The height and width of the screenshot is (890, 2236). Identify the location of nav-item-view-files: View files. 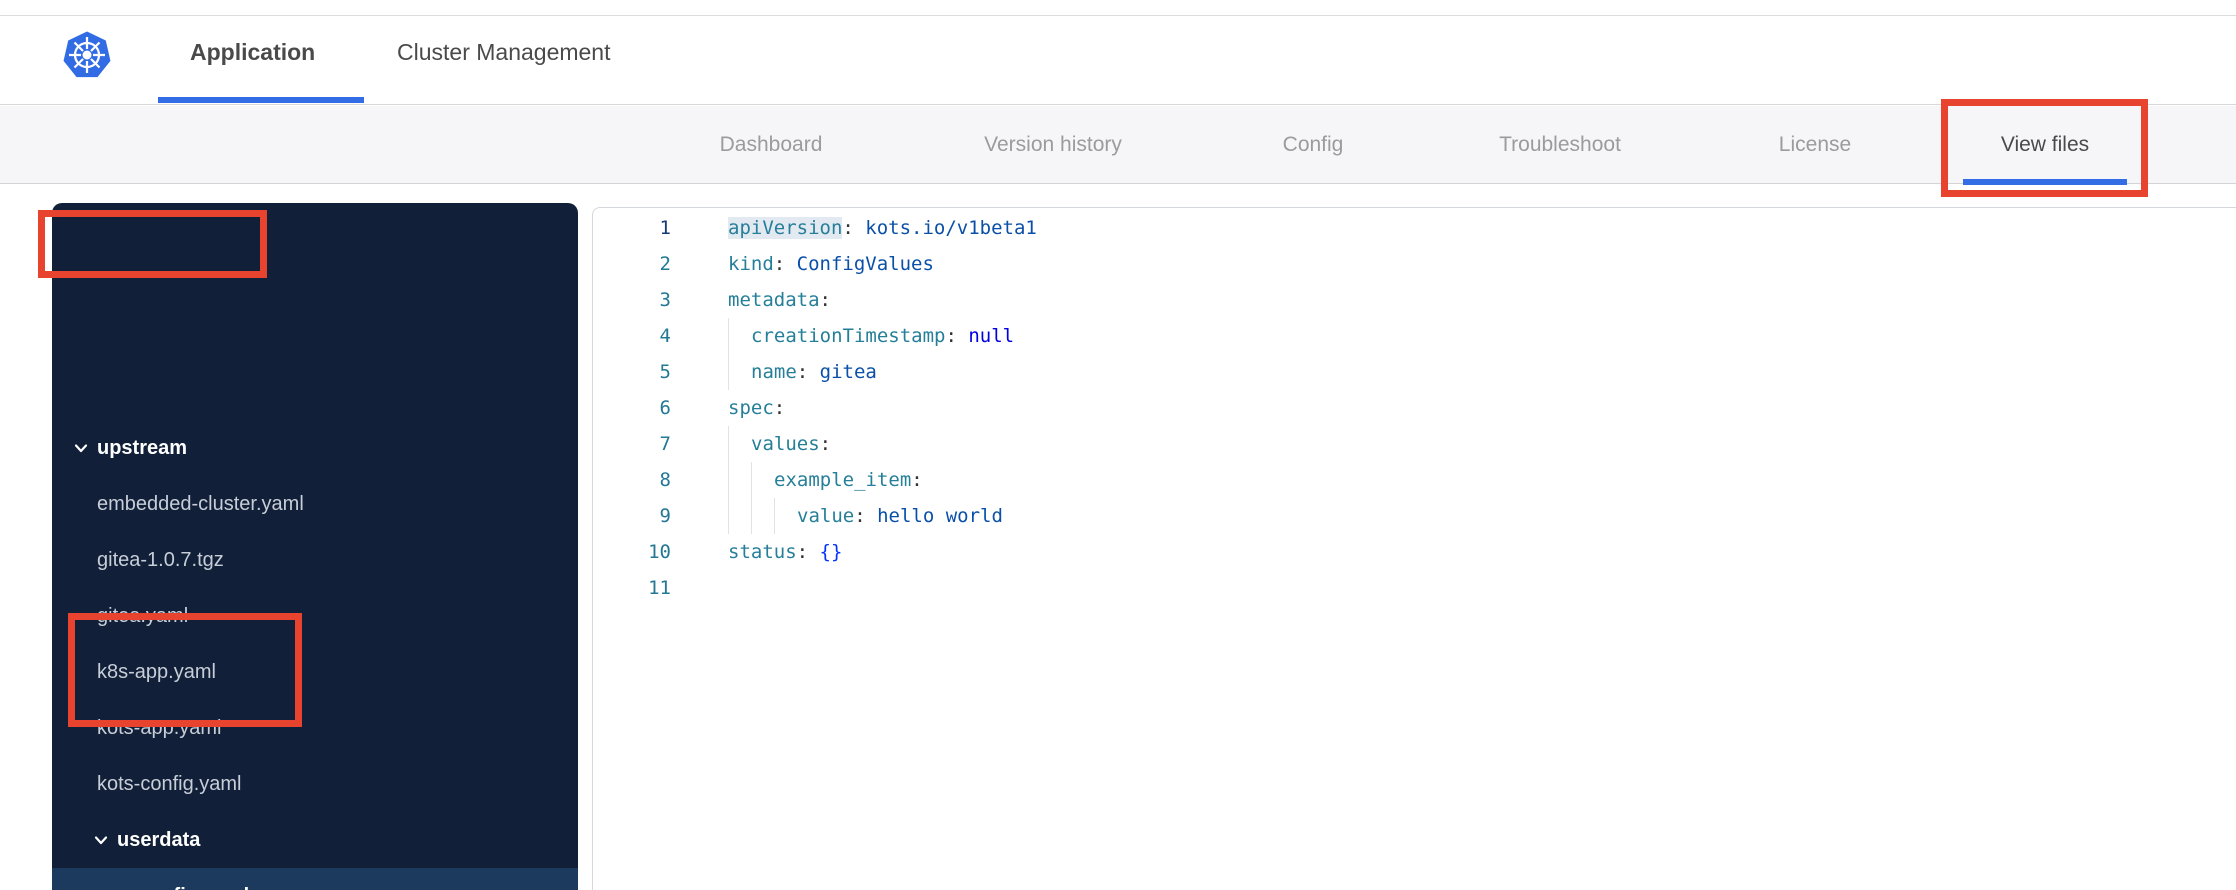
(2045, 145).